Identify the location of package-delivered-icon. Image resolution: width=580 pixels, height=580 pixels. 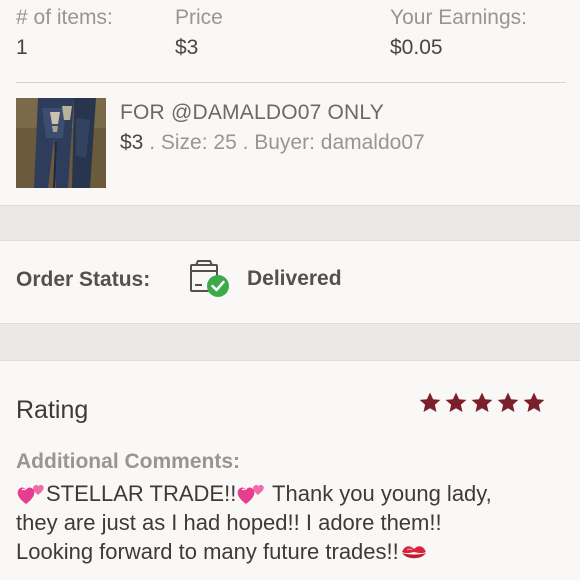
(210, 280).